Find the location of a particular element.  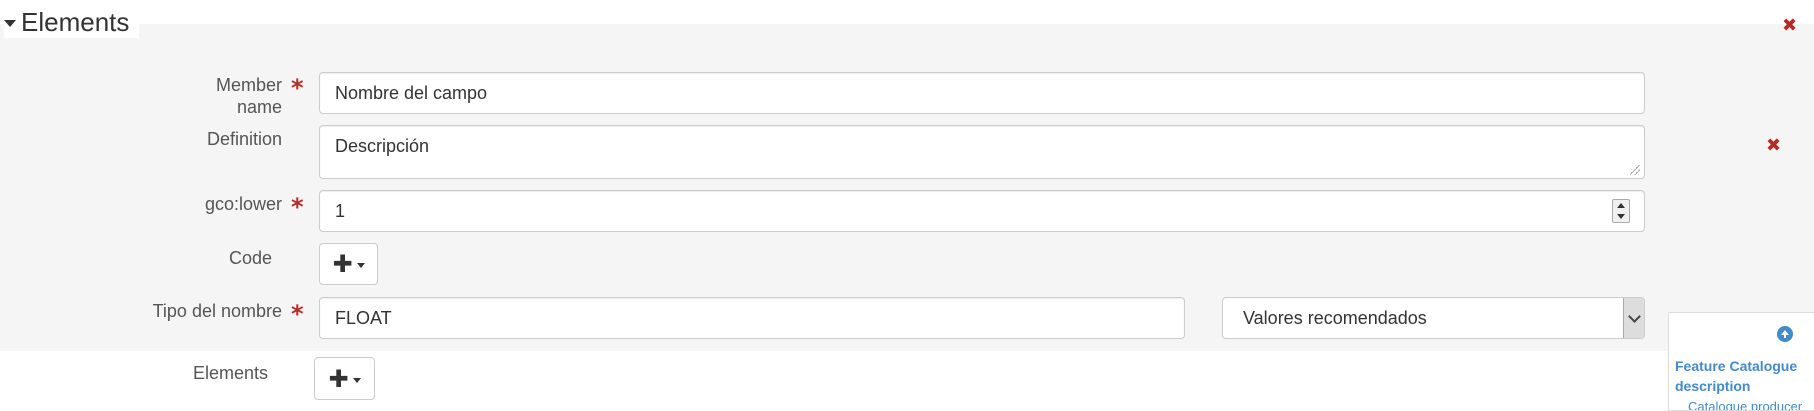

member-name-input: Nombre del campo is located at coordinates (982, 93).